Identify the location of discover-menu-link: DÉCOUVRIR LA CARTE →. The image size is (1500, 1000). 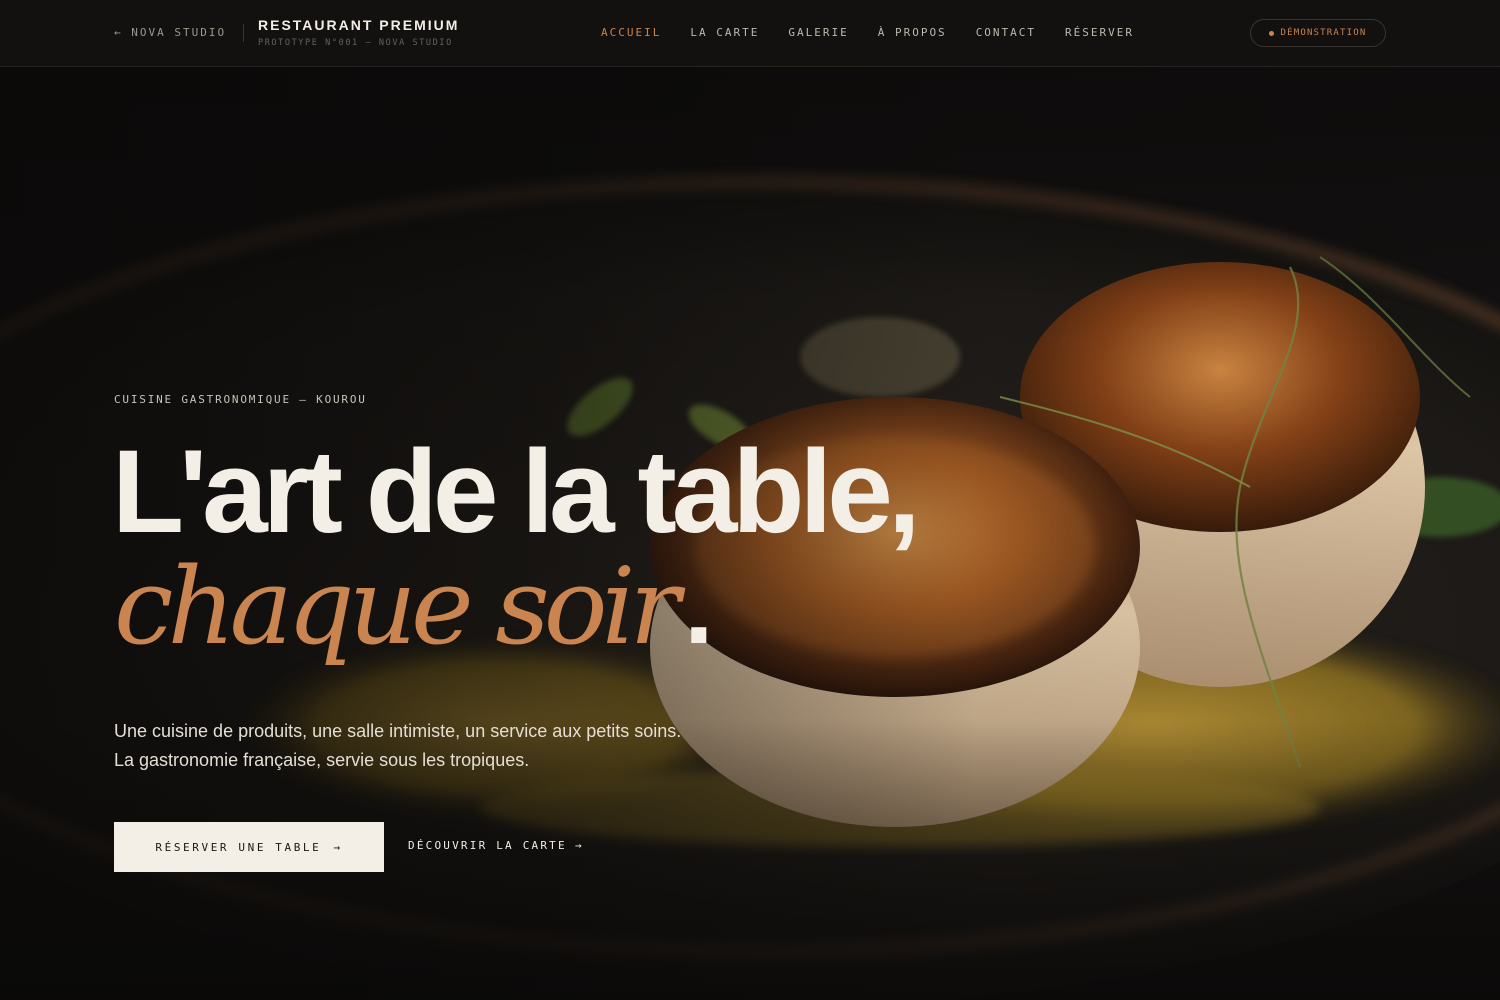
(496, 845).